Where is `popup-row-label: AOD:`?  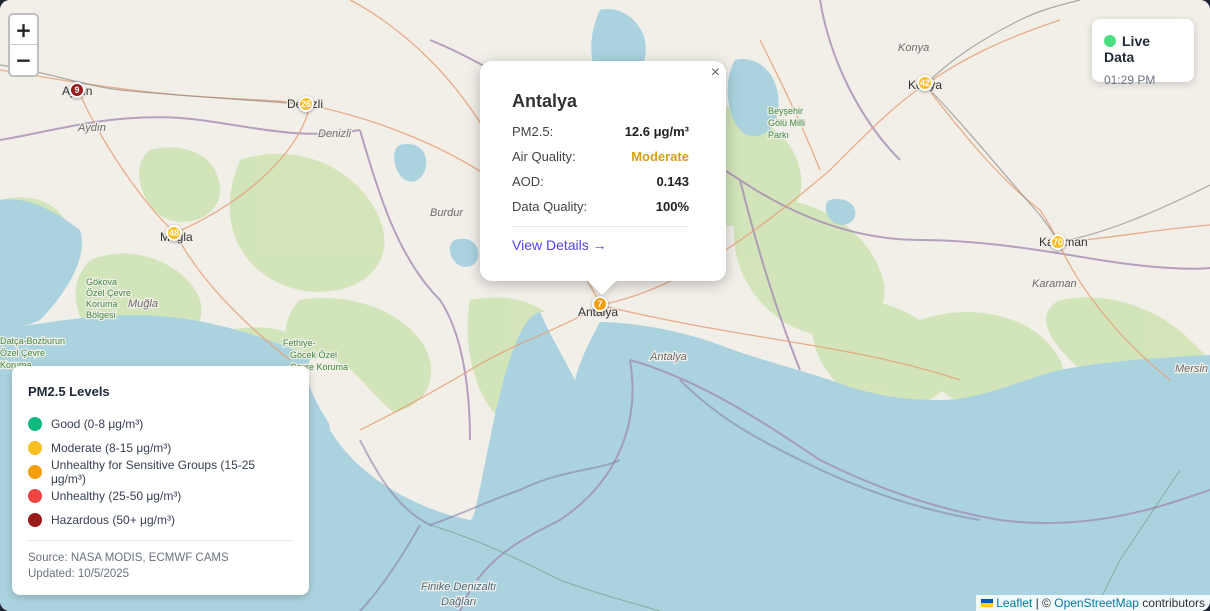
popup-row-label: AOD: is located at coordinates (528, 181).